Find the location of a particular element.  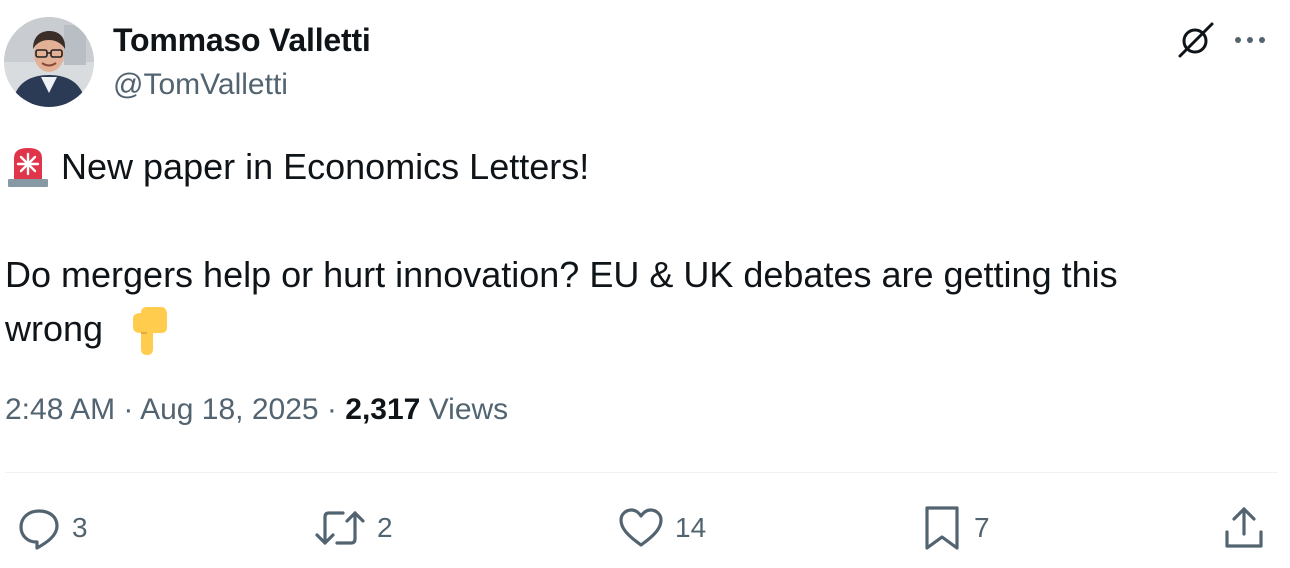

profile-photo is located at coordinates (49, 62).